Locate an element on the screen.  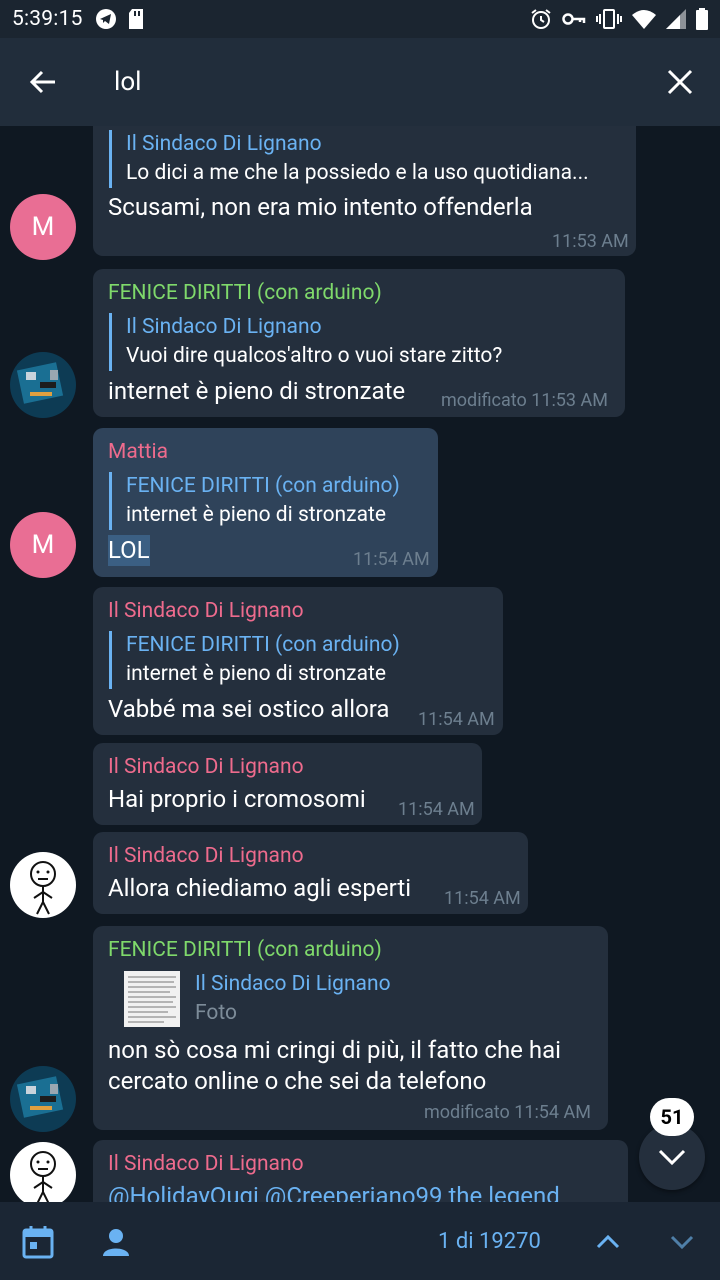
telegram-icon is located at coordinates (106, 19).